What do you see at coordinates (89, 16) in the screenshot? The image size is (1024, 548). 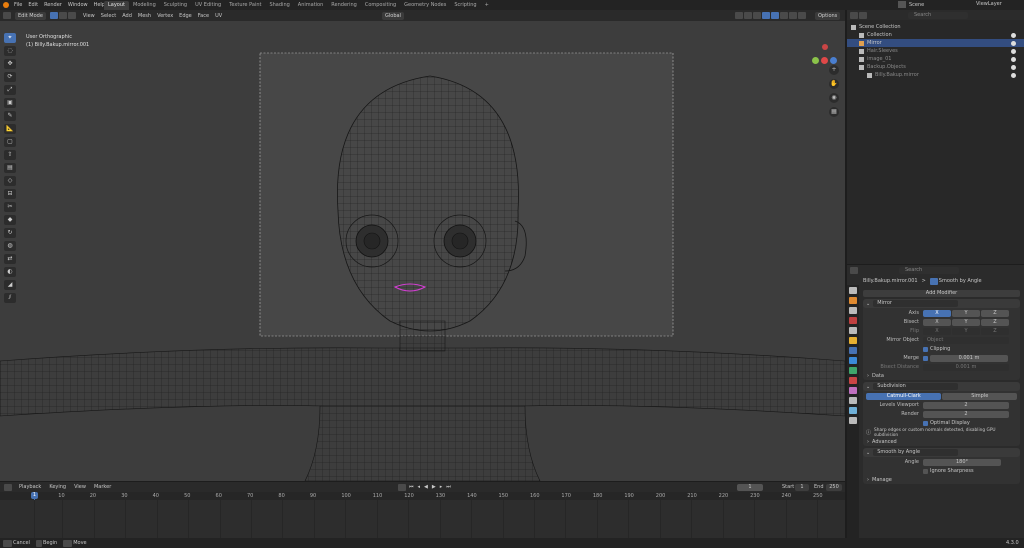 I see `menu-view: View` at bounding box center [89, 16].